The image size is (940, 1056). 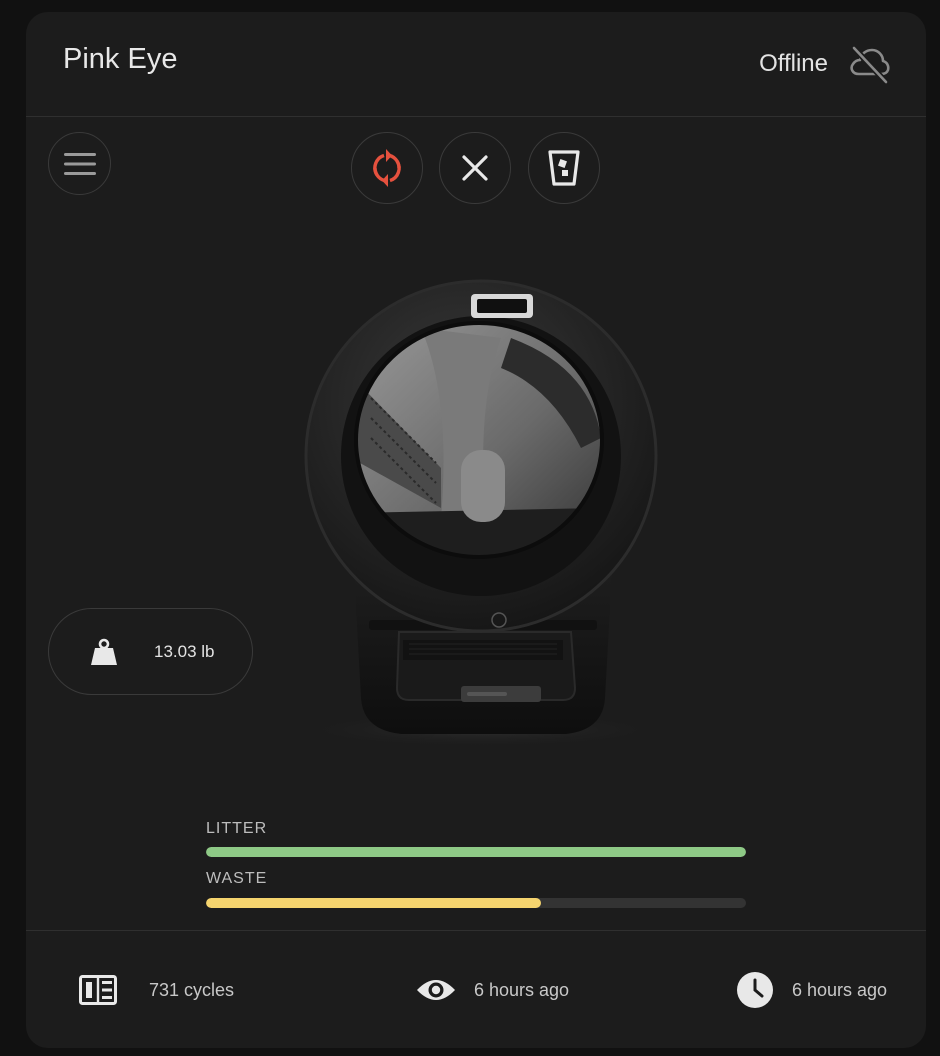 What do you see at coordinates (237, 878) in the screenshot?
I see `waste-level-label: WASTE` at bounding box center [237, 878].